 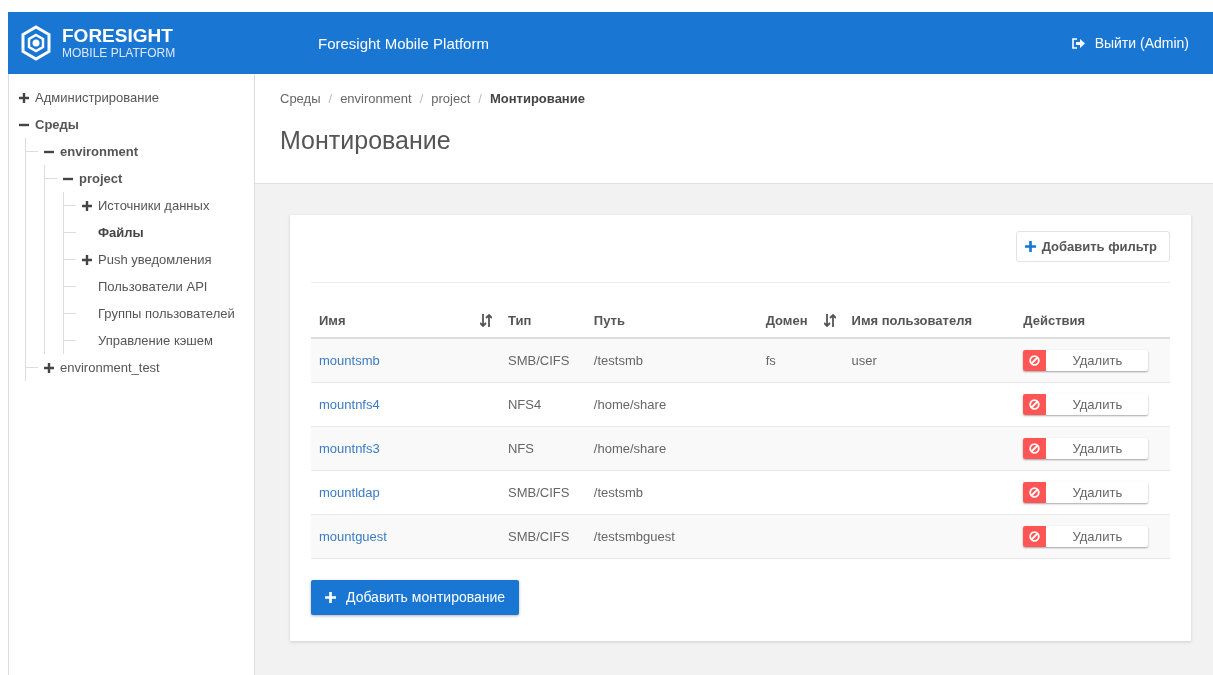 What do you see at coordinates (353, 536) in the screenshot?
I see `mount-link: mountguest` at bounding box center [353, 536].